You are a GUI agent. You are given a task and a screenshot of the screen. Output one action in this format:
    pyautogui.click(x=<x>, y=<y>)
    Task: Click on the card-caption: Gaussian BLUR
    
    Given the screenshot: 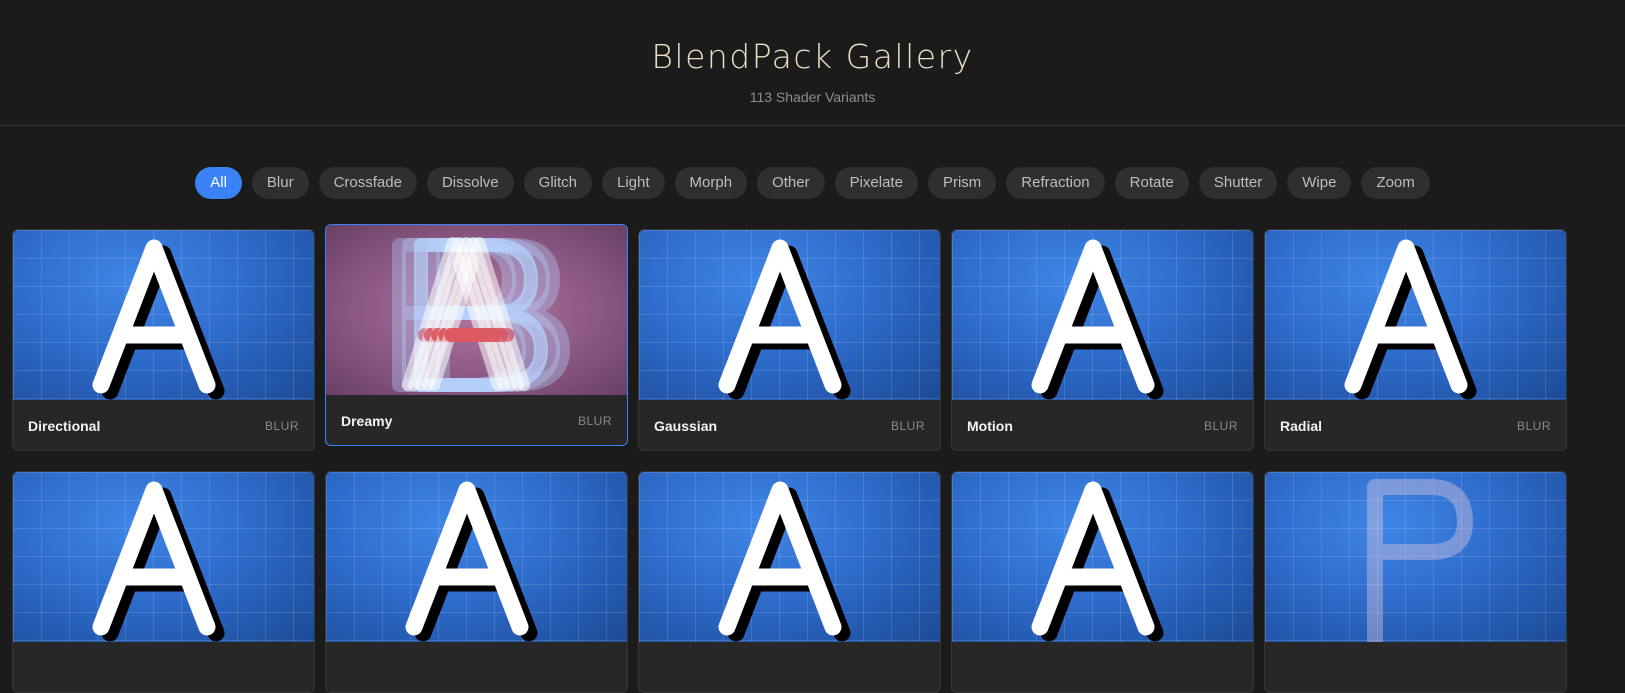 What is the action you would take?
    pyautogui.click(x=789, y=425)
    